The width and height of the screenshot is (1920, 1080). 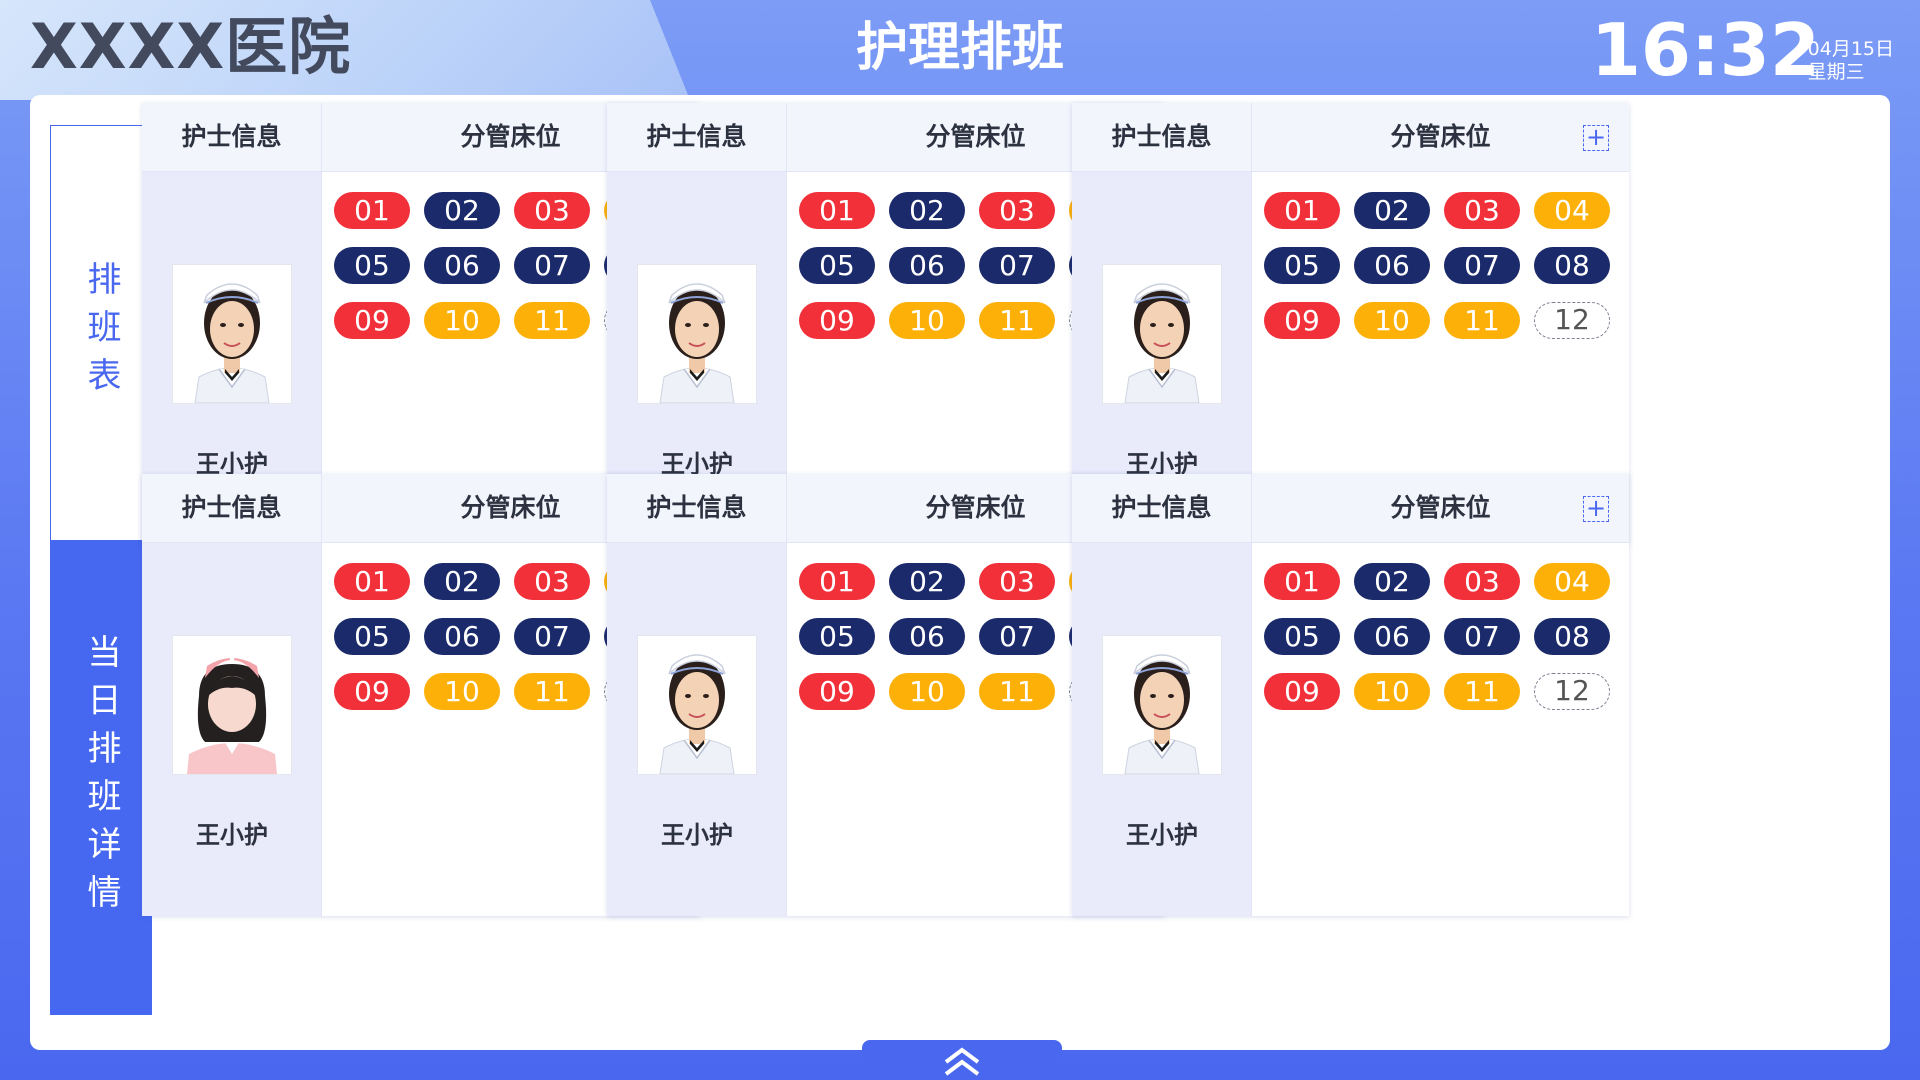 I want to click on double-chevron-up-icon, so click(x=962, y=1061).